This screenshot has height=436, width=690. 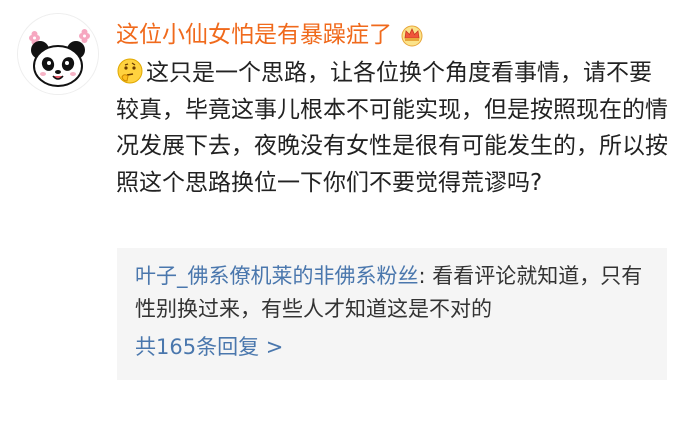 I want to click on view-all-replies-link: 共165条回复 >, so click(x=394, y=347).